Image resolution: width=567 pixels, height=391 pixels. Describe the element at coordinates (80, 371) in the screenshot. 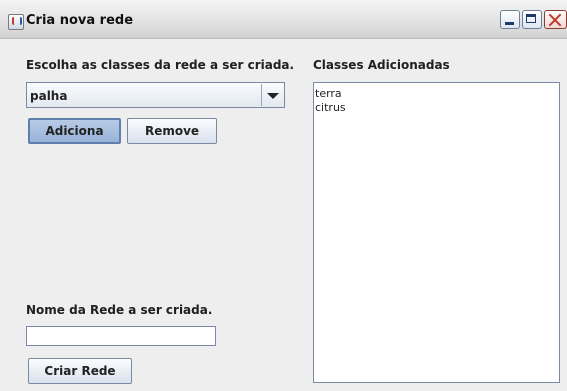

I see `create-network-button: Criar Rede` at that location.